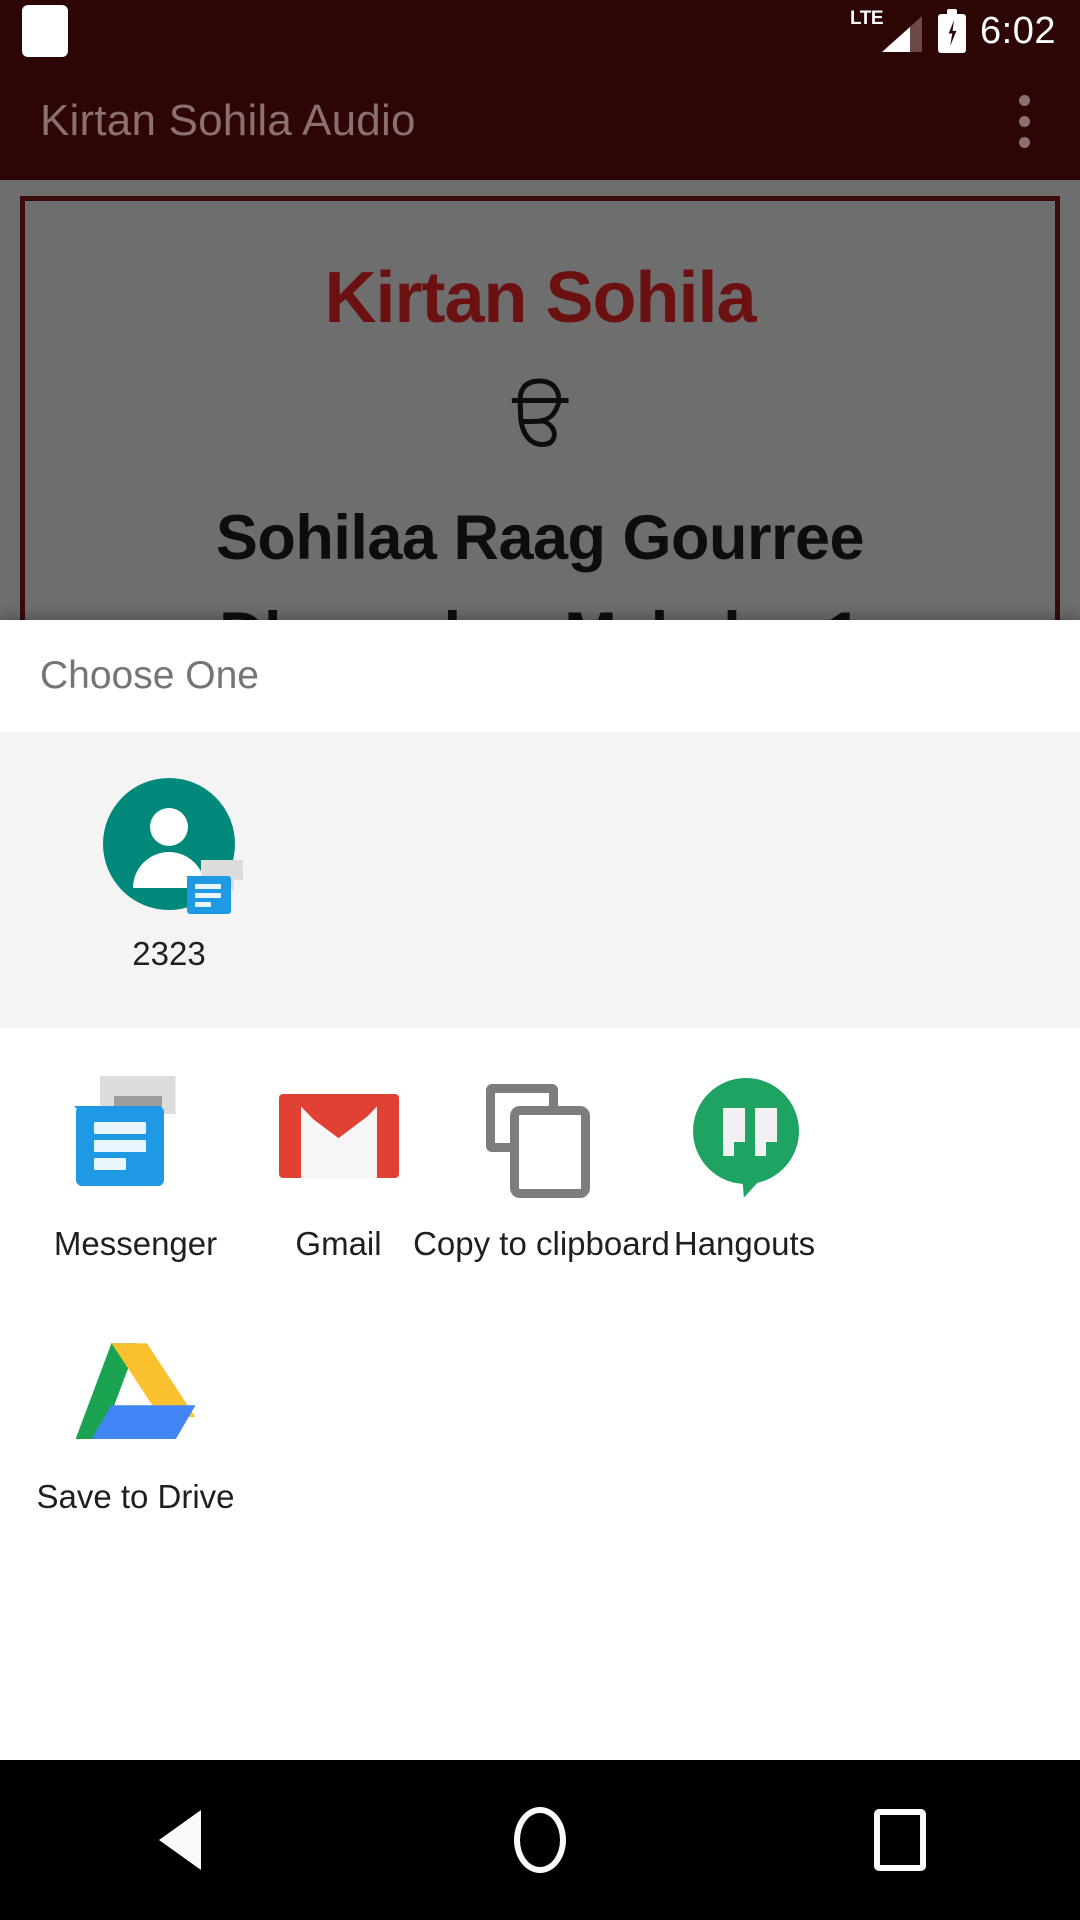 Image resolution: width=1080 pixels, height=1920 pixels. I want to click on direct-share-label: 2323, so click(169, 953).